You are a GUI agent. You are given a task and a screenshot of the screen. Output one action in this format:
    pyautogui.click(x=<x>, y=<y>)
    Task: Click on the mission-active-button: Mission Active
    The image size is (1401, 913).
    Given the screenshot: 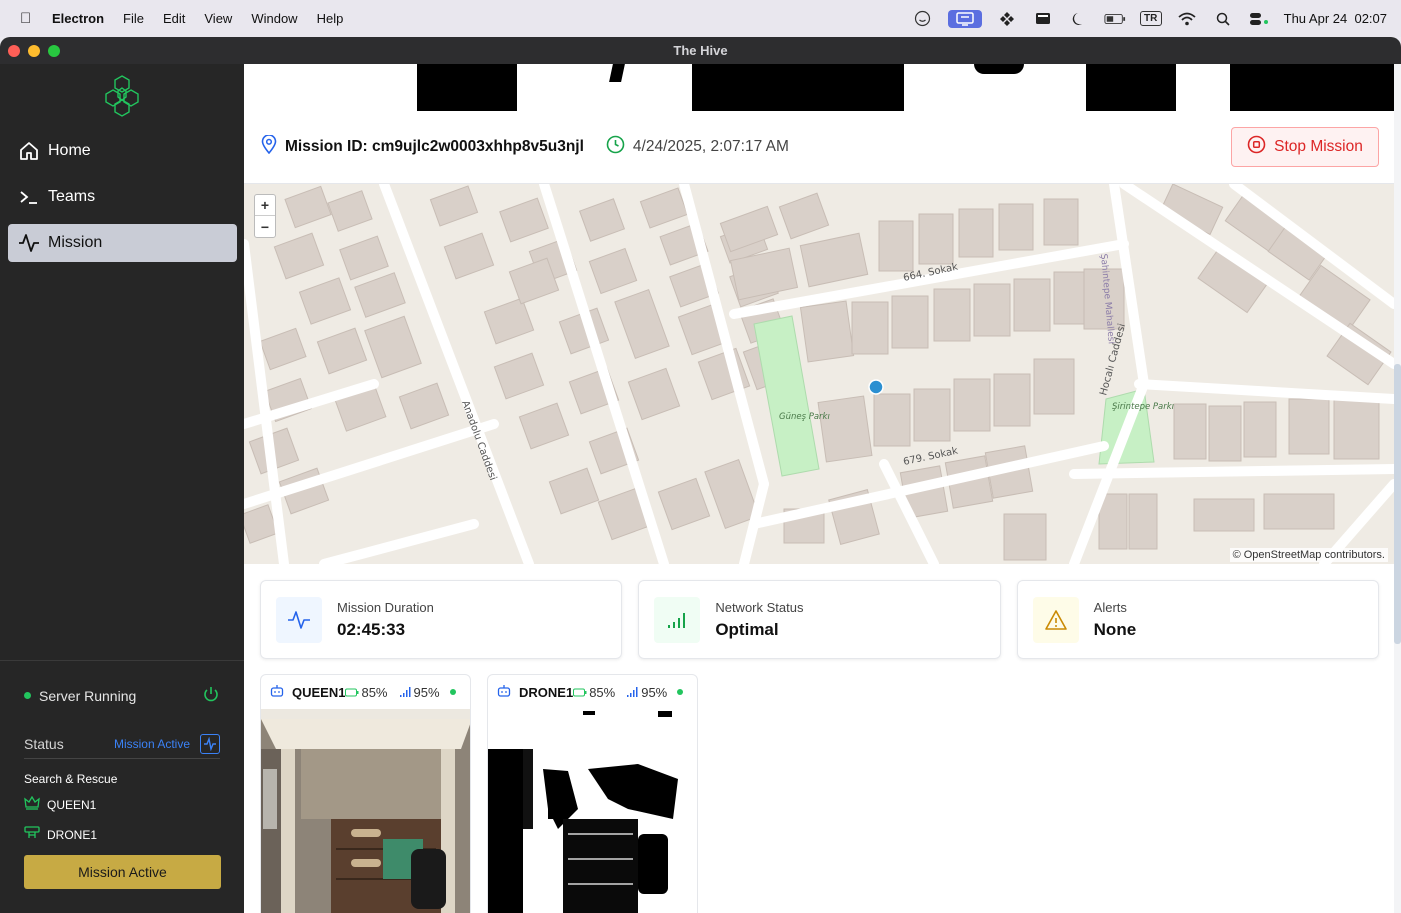 What is the action you would take?
    pyautogui.click(x=122, y=872)
    